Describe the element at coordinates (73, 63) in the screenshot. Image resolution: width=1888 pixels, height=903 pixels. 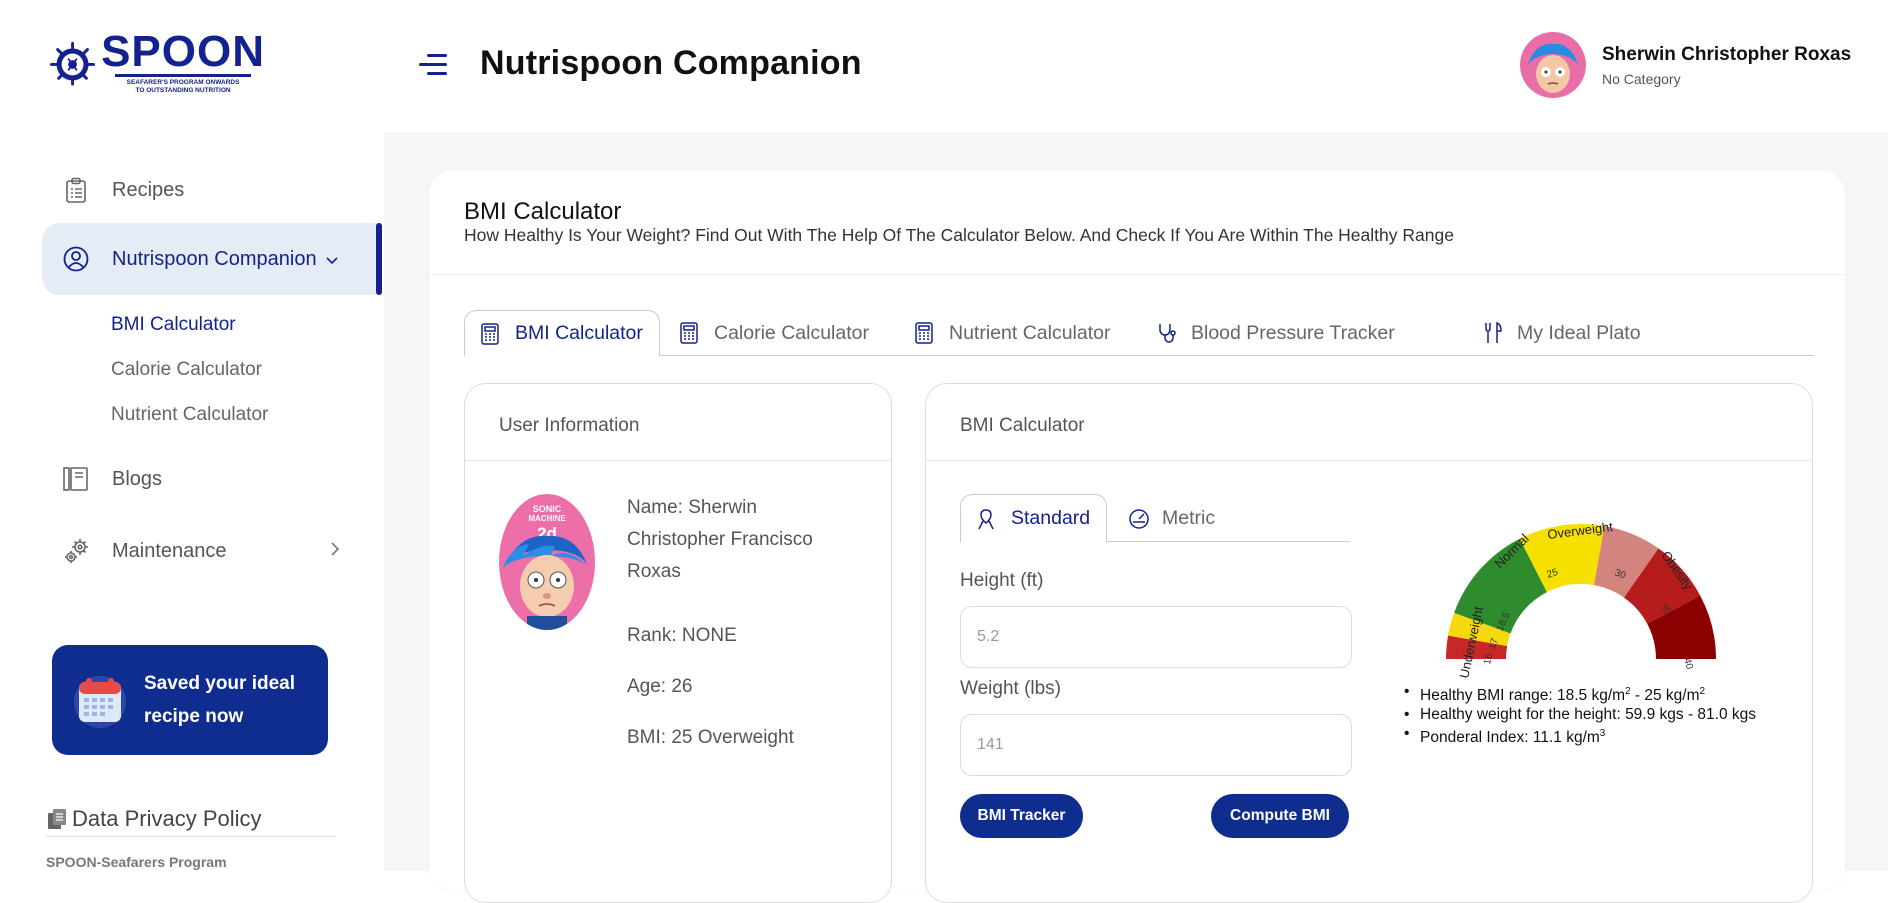
I see `ship-wheel-icon` at that location.